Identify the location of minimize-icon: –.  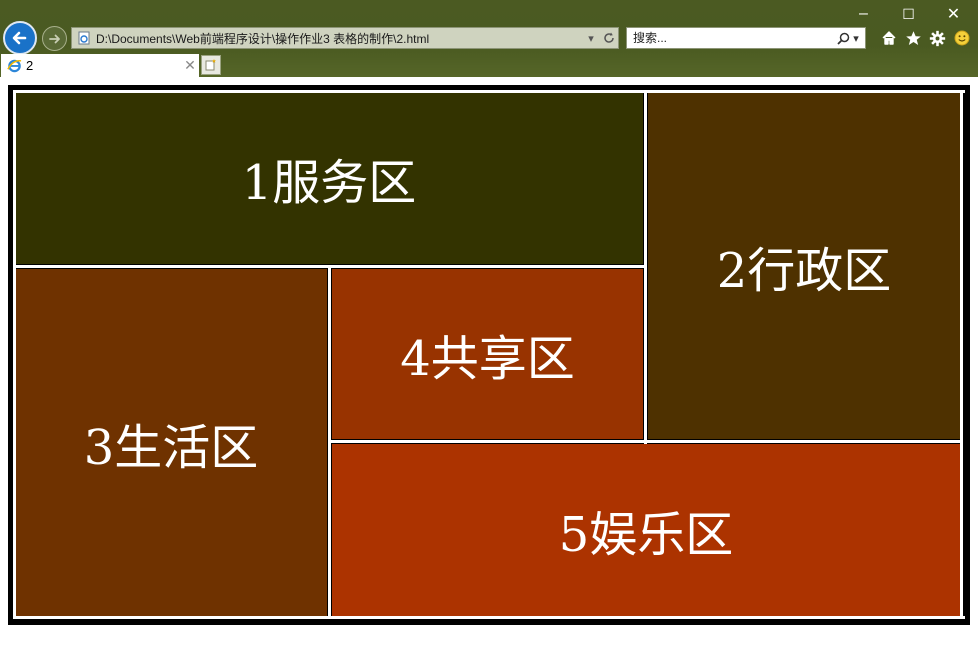
(863, 13).